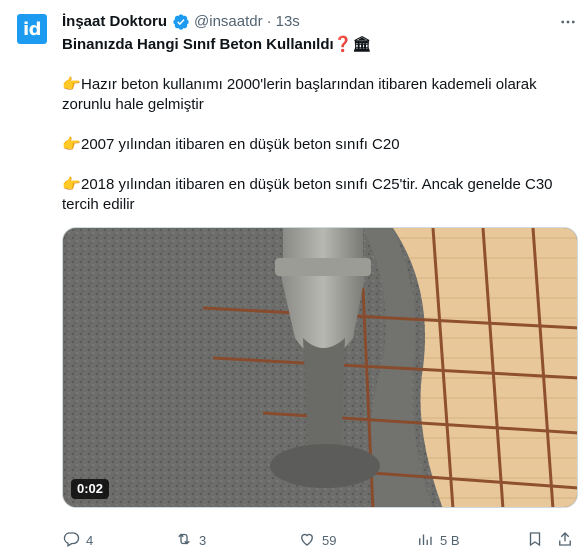 The image size is (588, 555). Describe the element at coordinates (307, 540) in the screenshot. I see `like-icon` at that location.